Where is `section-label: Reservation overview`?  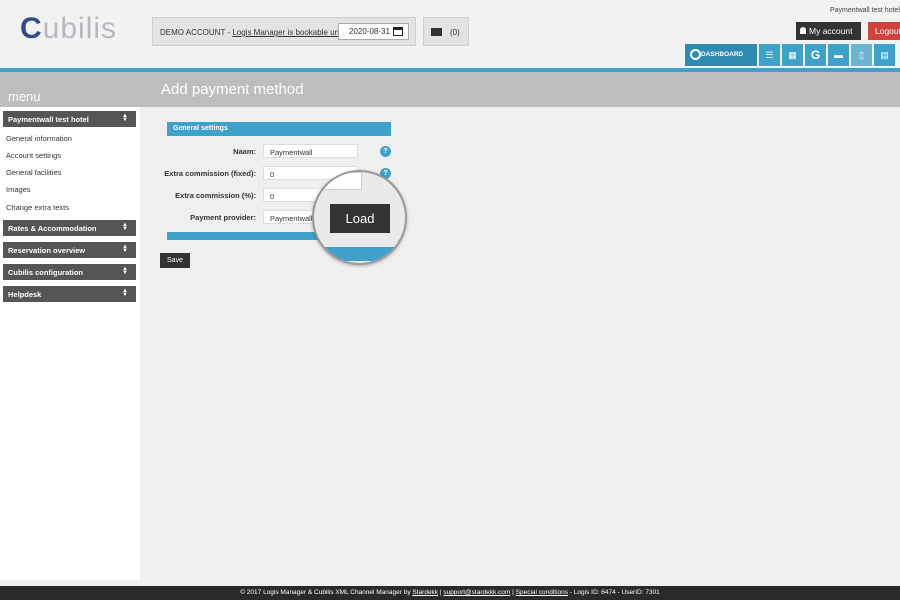
section-label: Reservation overview is located at coordinates (47, 250).